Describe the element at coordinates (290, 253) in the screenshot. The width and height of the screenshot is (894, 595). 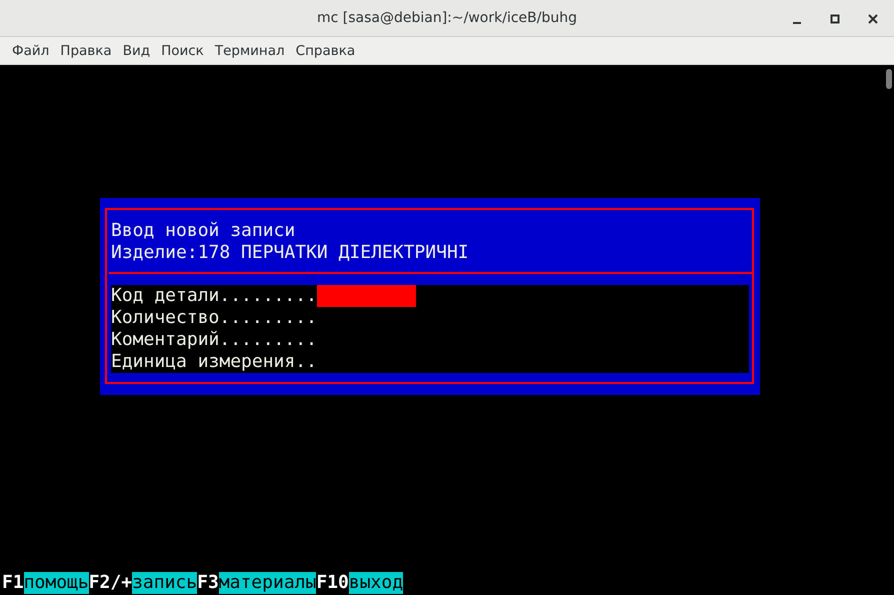
I see `dialog-subtitle: Изделие:178 ПЕРЧАТКИ ДІЕЛЕКТРИЧНІ` at that location.